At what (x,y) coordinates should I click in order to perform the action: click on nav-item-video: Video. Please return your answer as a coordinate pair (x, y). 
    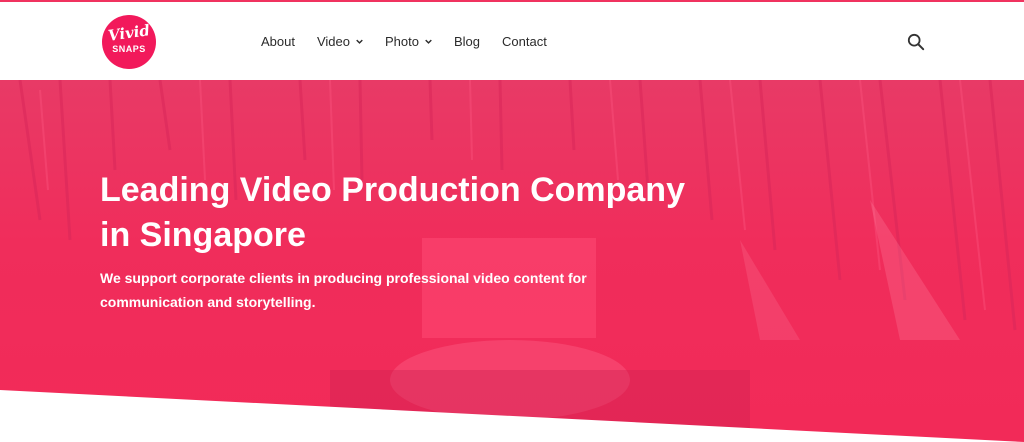
    Looking at the image, I should click on (340, 41).